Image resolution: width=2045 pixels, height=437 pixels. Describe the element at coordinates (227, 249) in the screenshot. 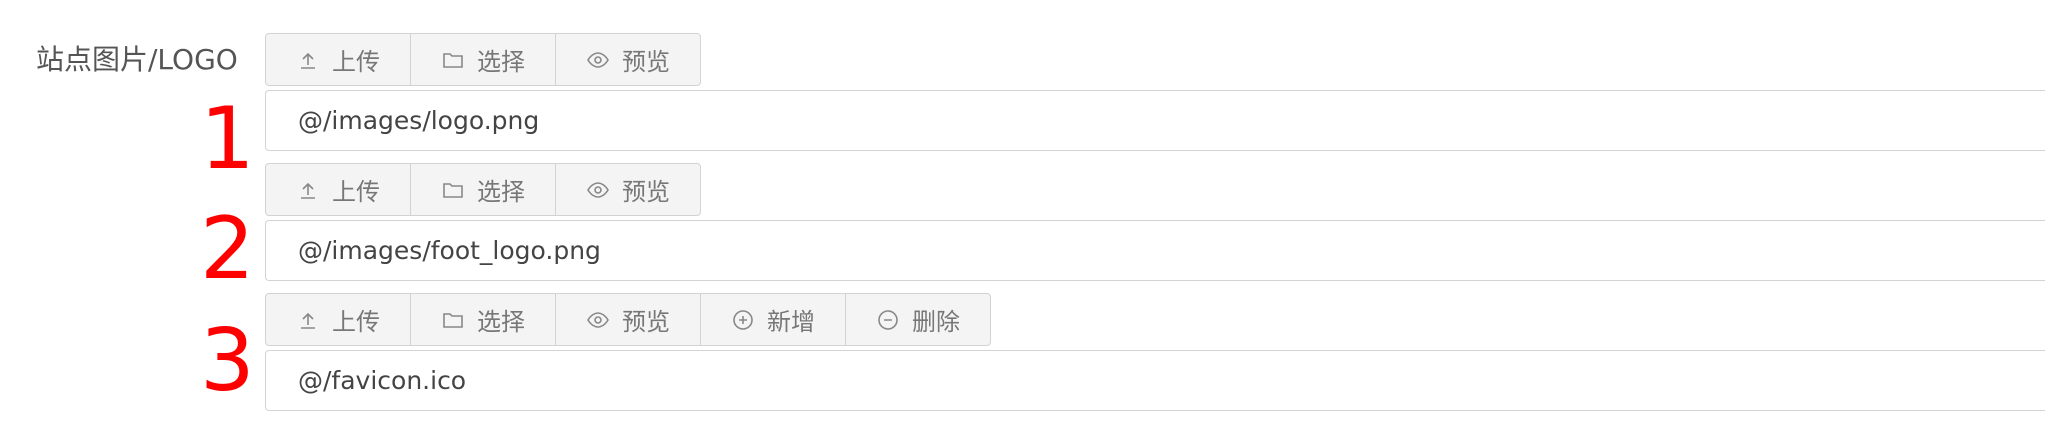

I see `annotation-number-2: 2` at that location.